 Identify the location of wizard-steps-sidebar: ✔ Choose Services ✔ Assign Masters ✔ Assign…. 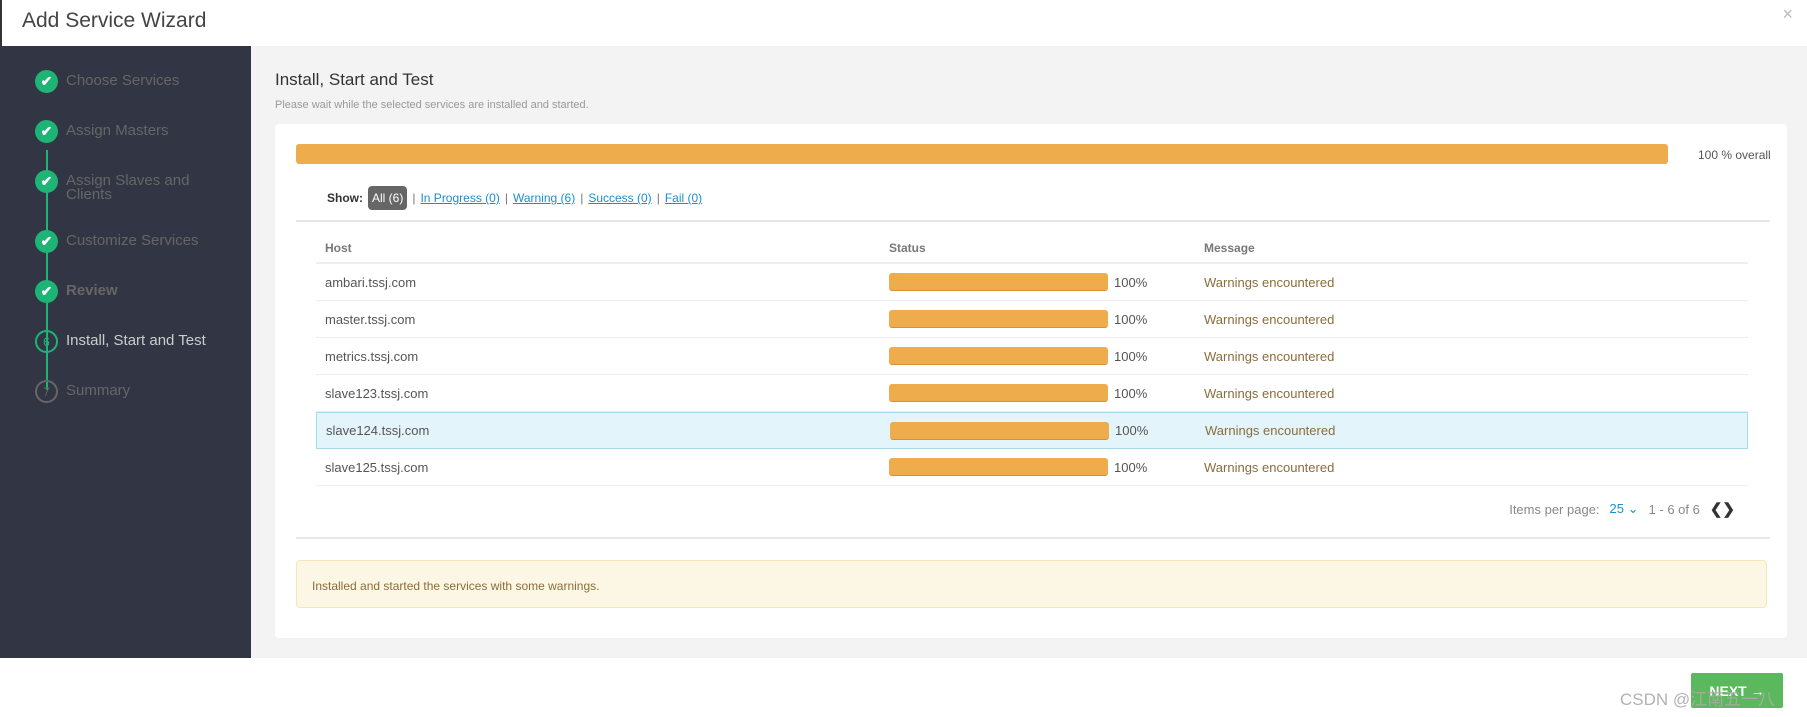
(125, 352).